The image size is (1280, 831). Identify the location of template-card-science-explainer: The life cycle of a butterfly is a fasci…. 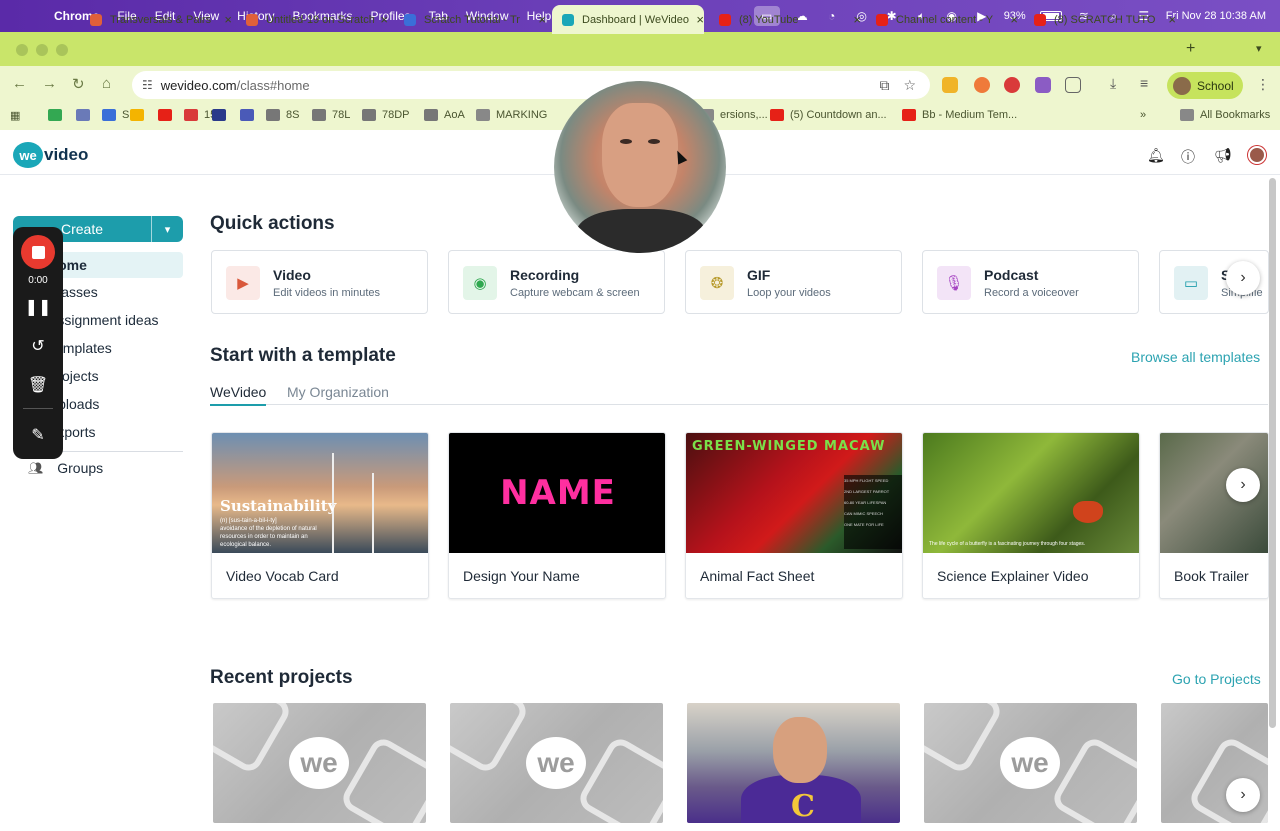
(1031, 515).